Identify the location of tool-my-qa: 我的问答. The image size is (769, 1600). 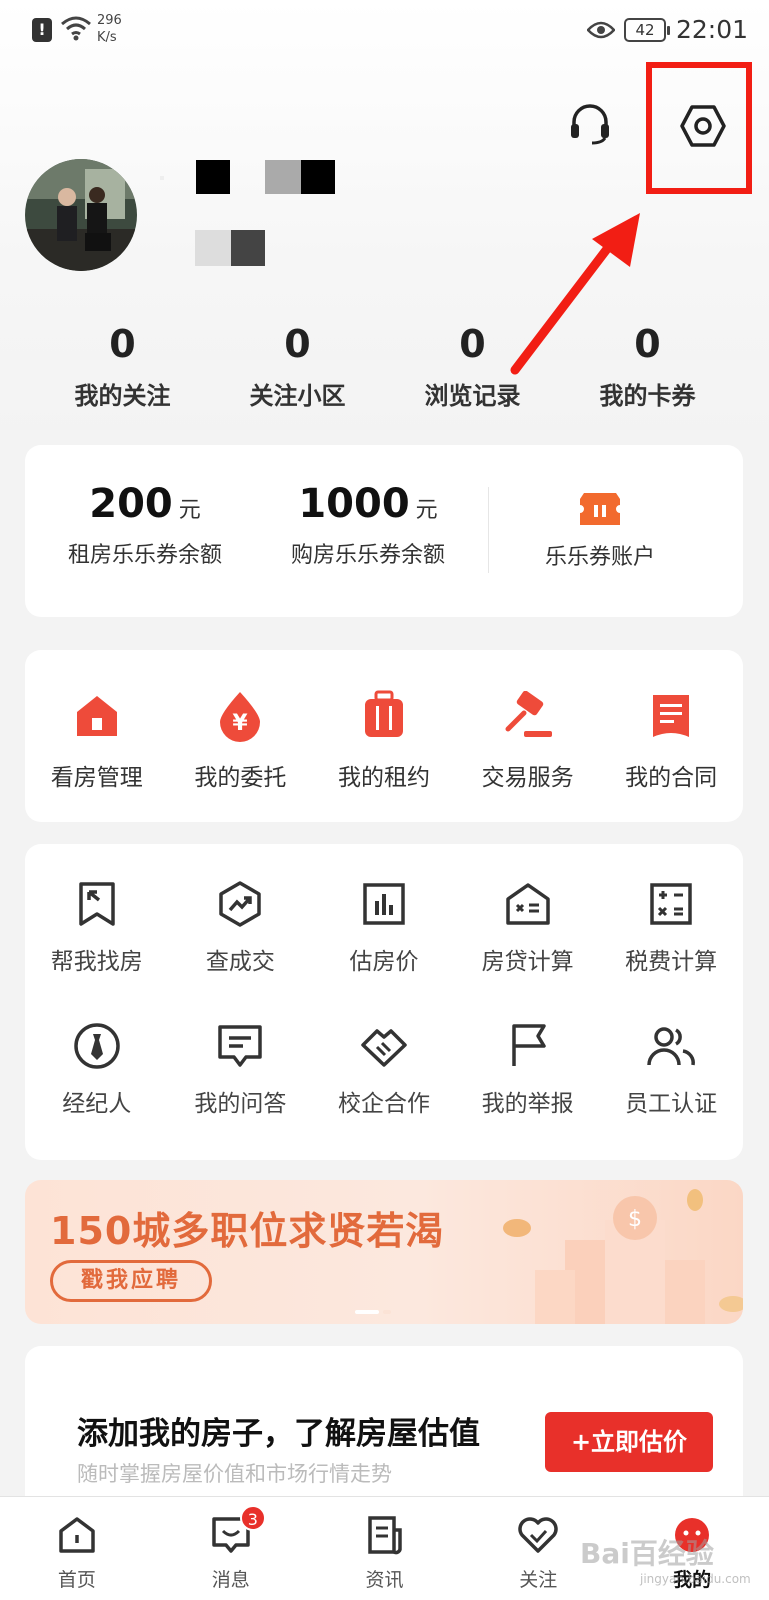
(241, 1091).